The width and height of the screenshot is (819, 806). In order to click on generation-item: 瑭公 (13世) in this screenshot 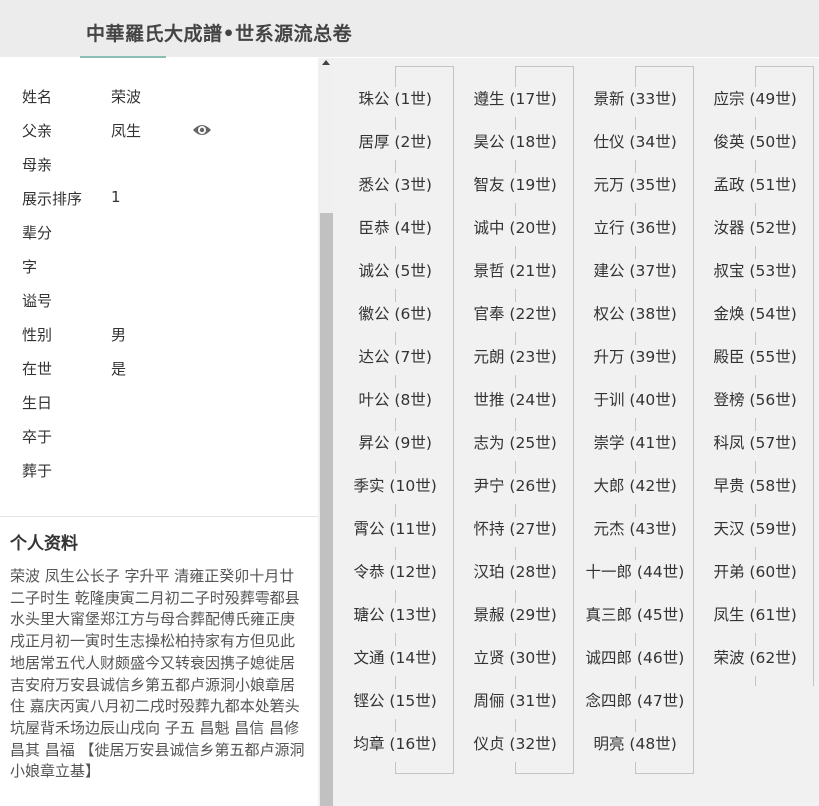, I will do `click(395, 618)`.